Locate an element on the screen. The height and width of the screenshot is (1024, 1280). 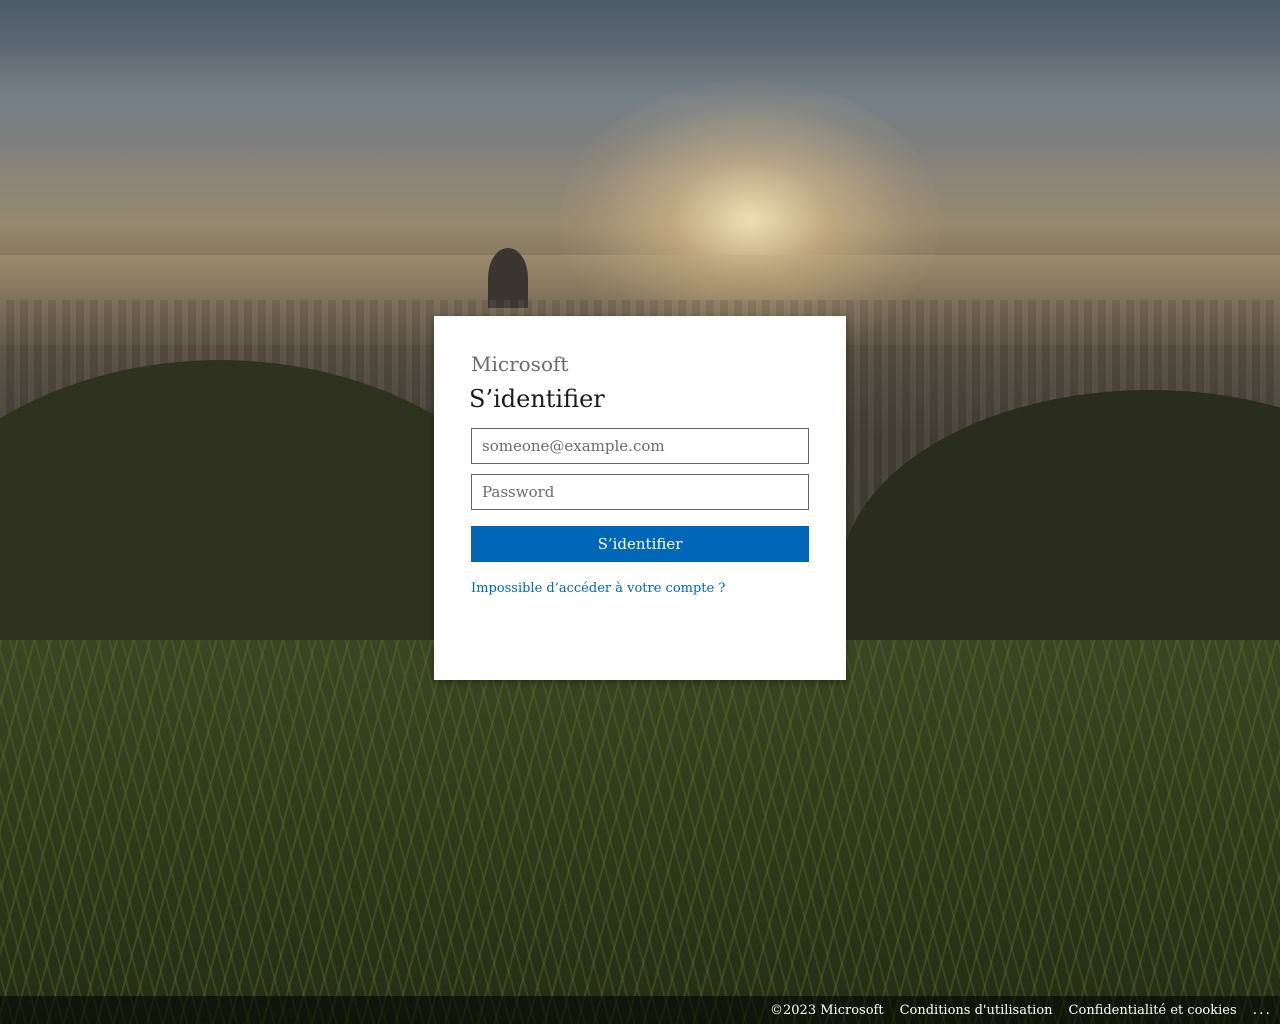
page-title: S’identifier is located at coordinates (537, 399).